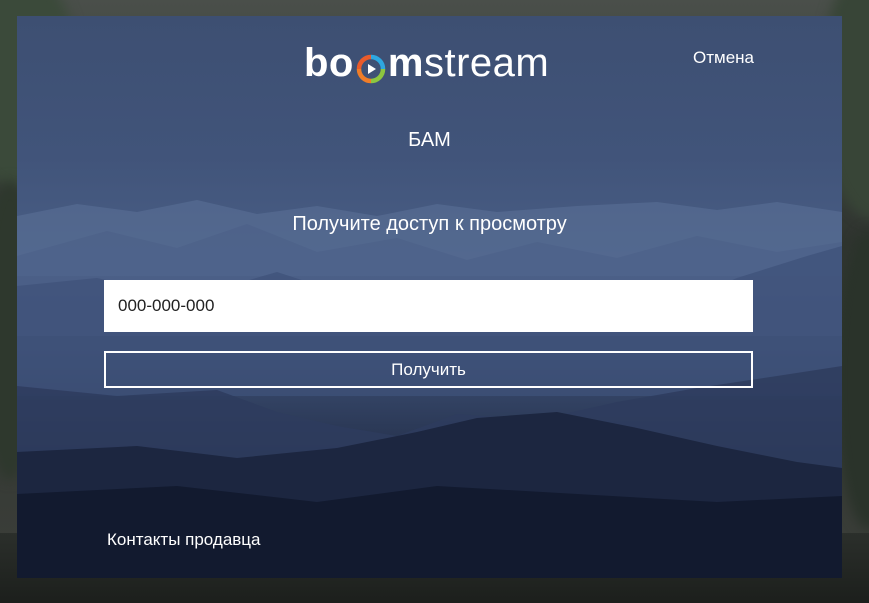  Describe the element at coordinates (486, 63) in the screenshot. I see `logo-text-suffix: stream` at that location.